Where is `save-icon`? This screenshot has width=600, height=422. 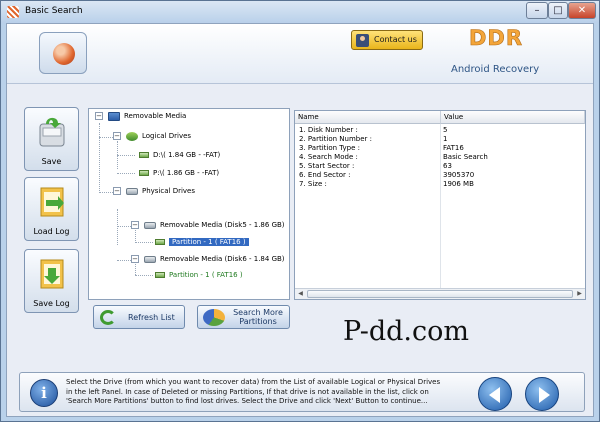 save-icon is located at coordinates (52, 132).